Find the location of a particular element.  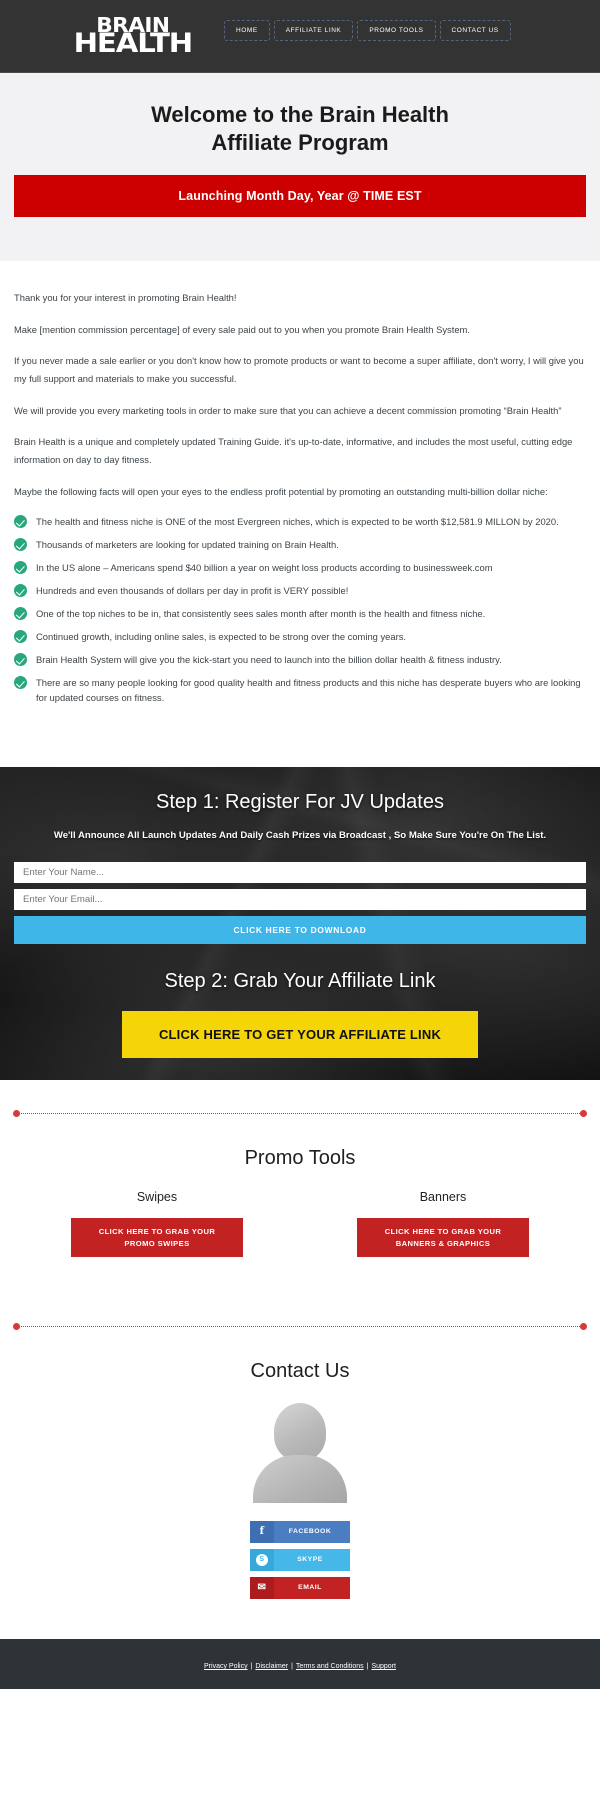

logo-line-2: HEALTH is located at coordinates (133, 44).